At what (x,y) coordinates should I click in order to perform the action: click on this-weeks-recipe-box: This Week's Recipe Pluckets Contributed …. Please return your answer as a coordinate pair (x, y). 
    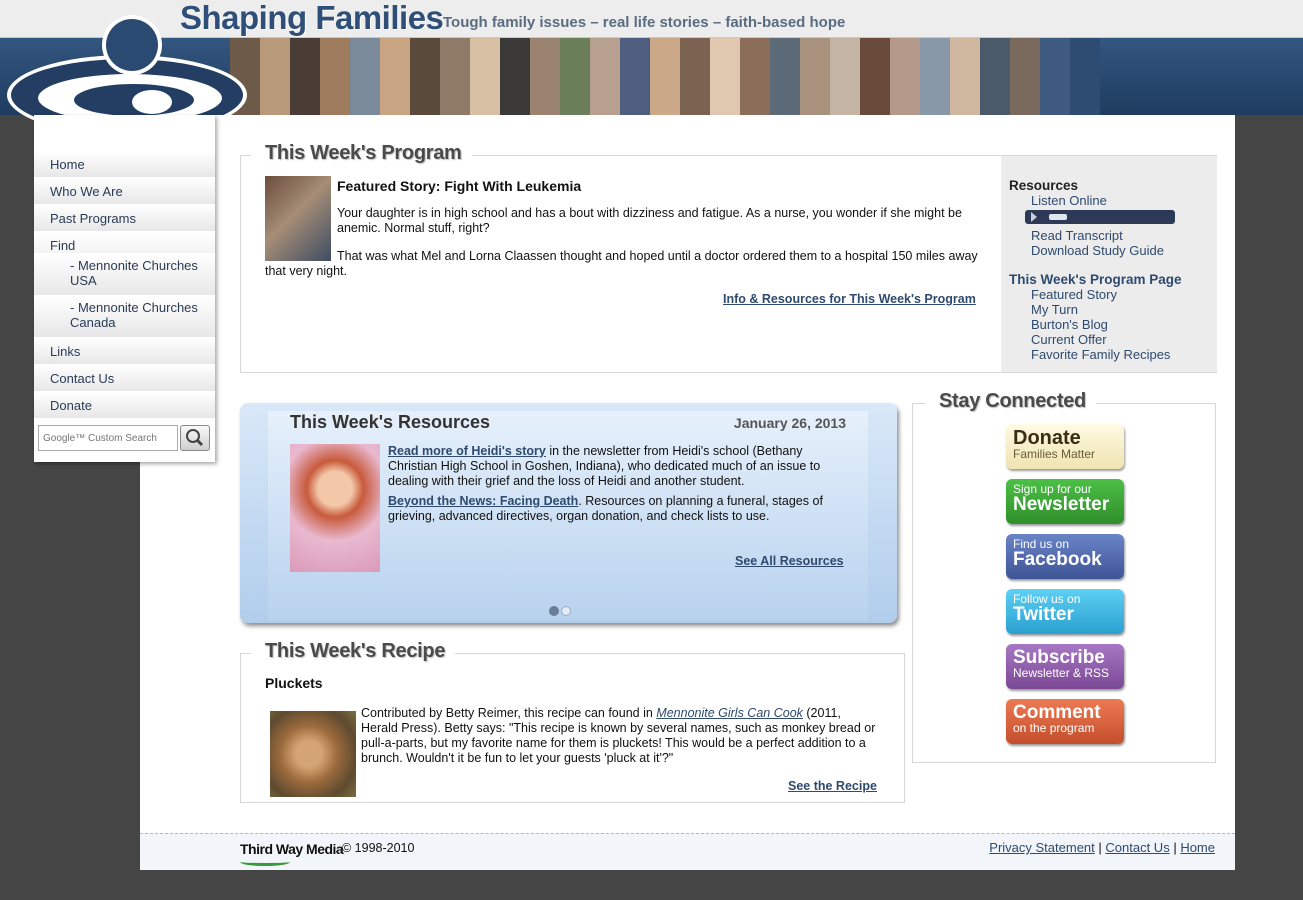
    Looking at the image, I should click on (572, 721).